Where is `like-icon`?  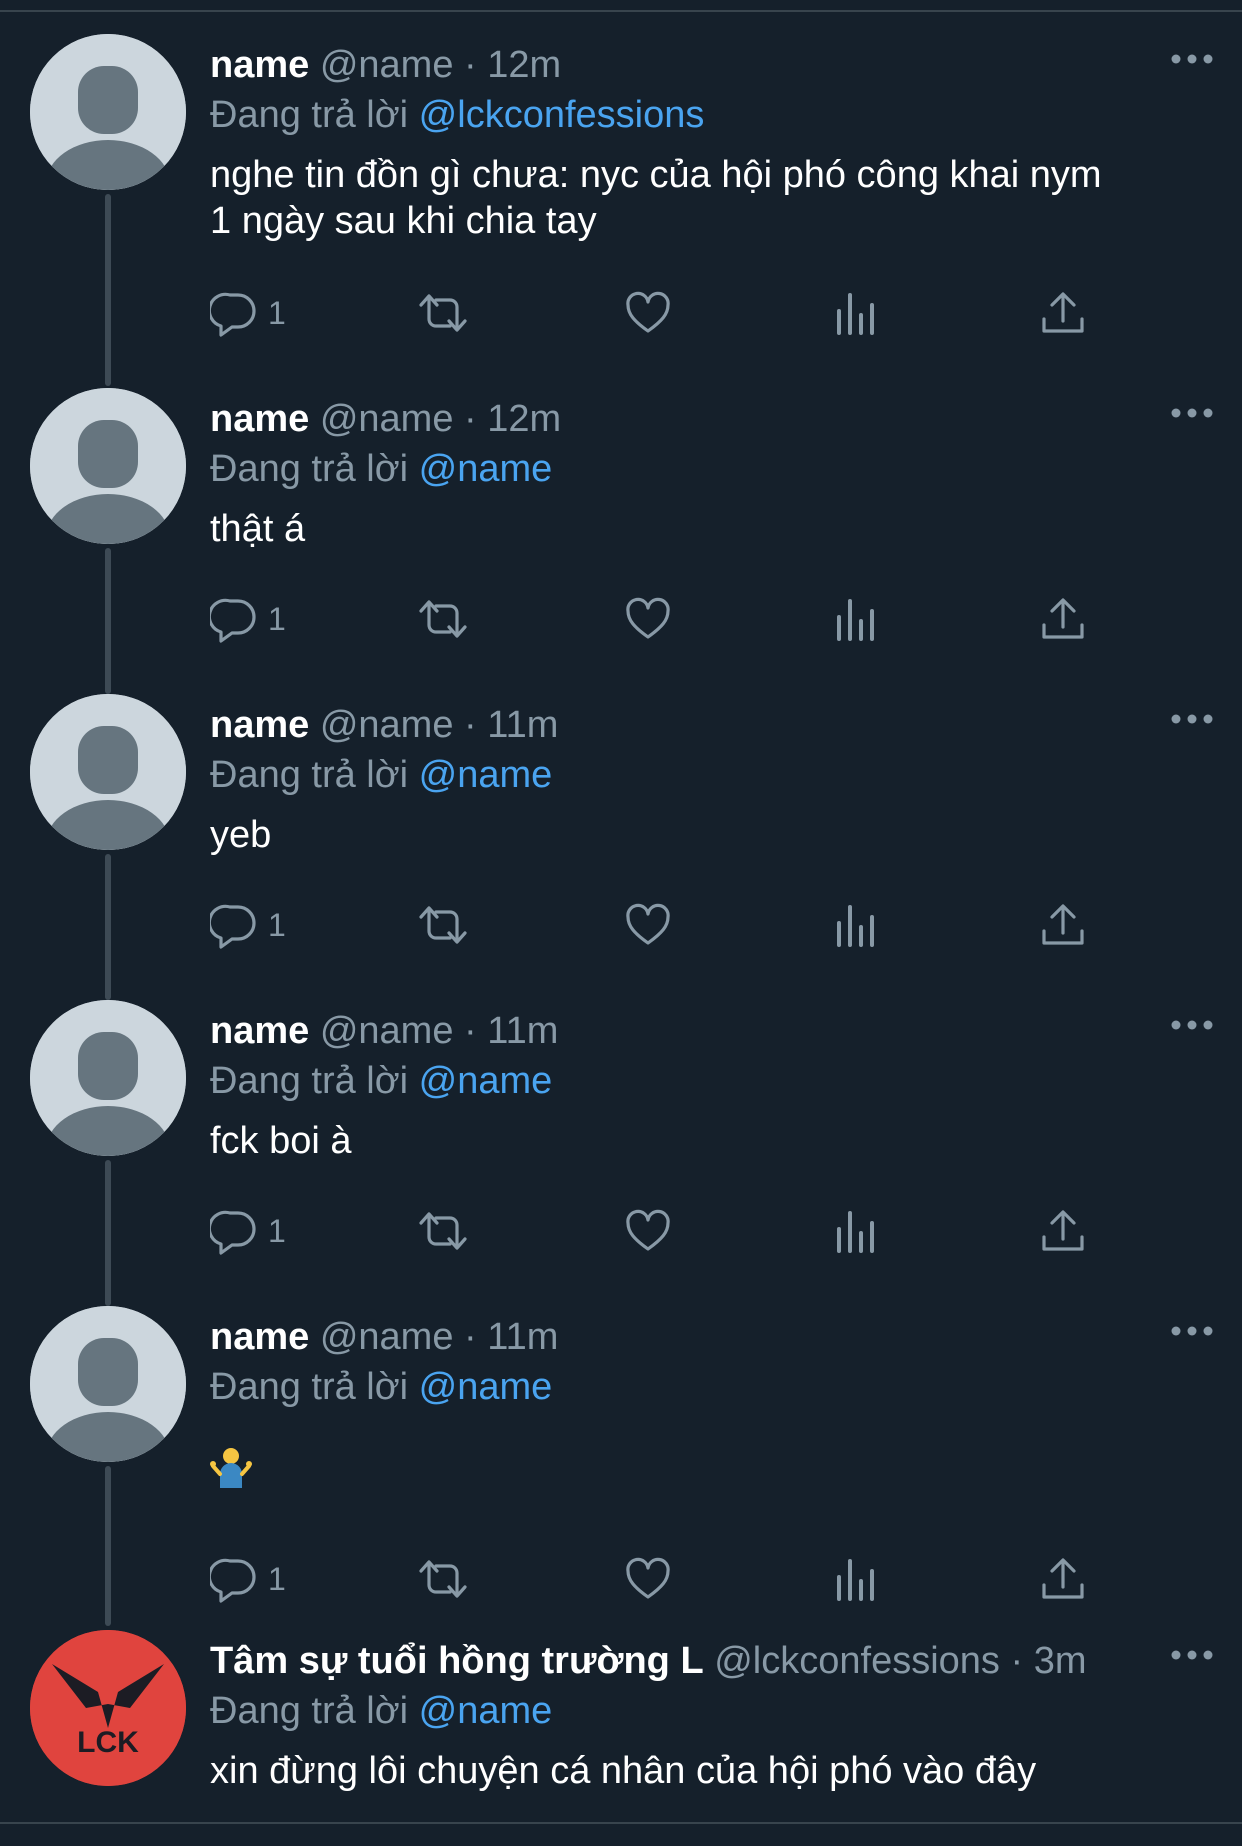 like-icon is located at coordinates (648, 618).